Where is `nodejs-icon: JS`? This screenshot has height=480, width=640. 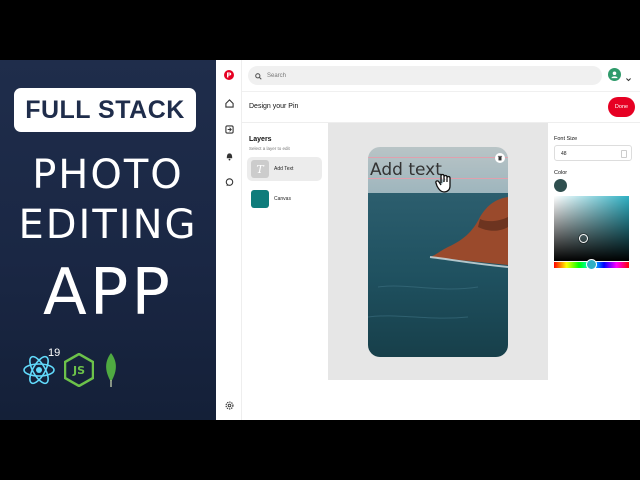 nodejs-icon: JS is located at coordinates (79, 370).